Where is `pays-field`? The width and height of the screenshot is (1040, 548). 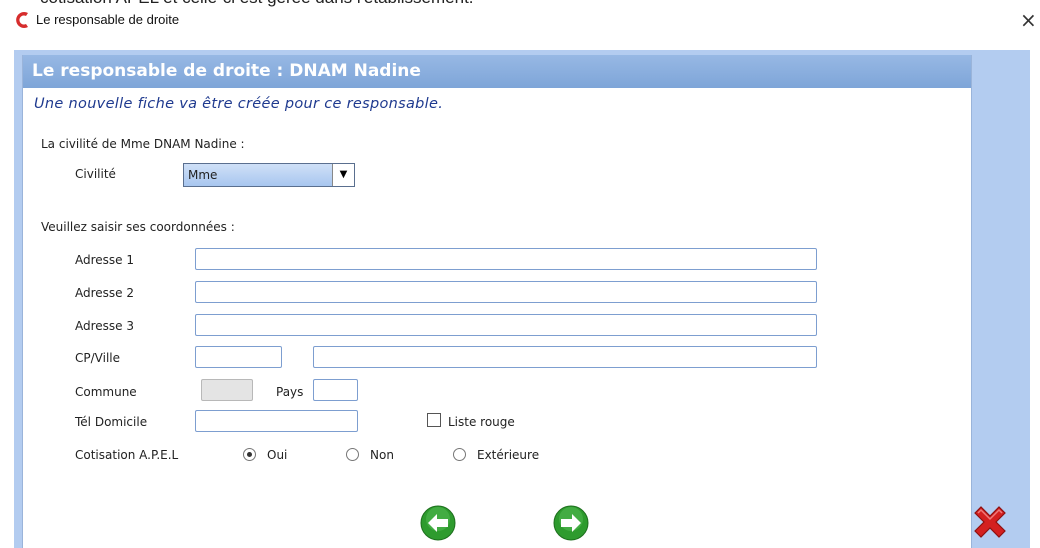
pays-field is located at coordinates (335, 390).